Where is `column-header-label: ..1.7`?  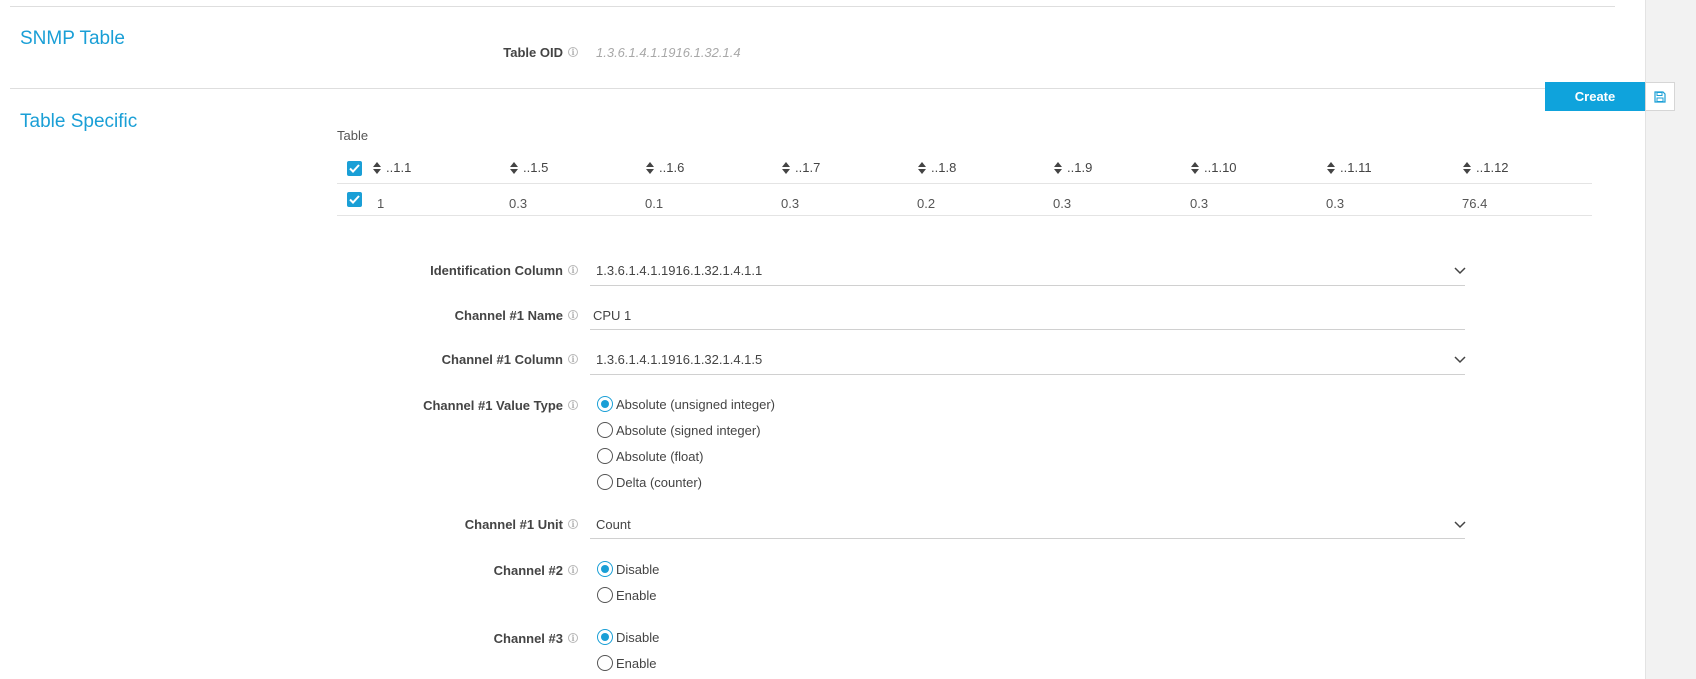
column-header-label: ..1.7 is located at coordinates (808, 167).